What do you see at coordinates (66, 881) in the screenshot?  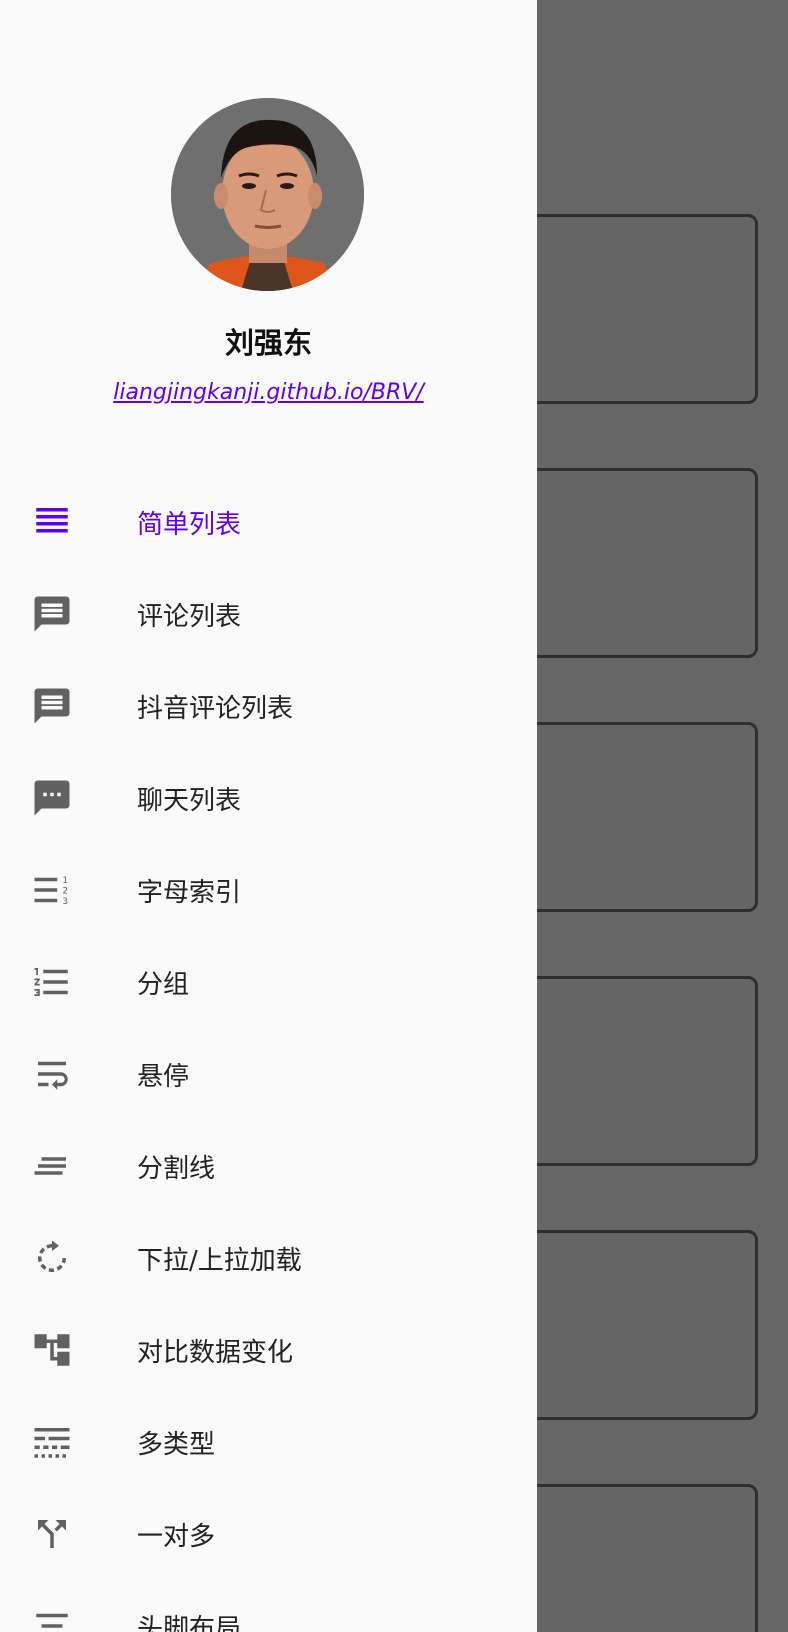 I see `svg-text: 1` at bounding box center [66, 881].